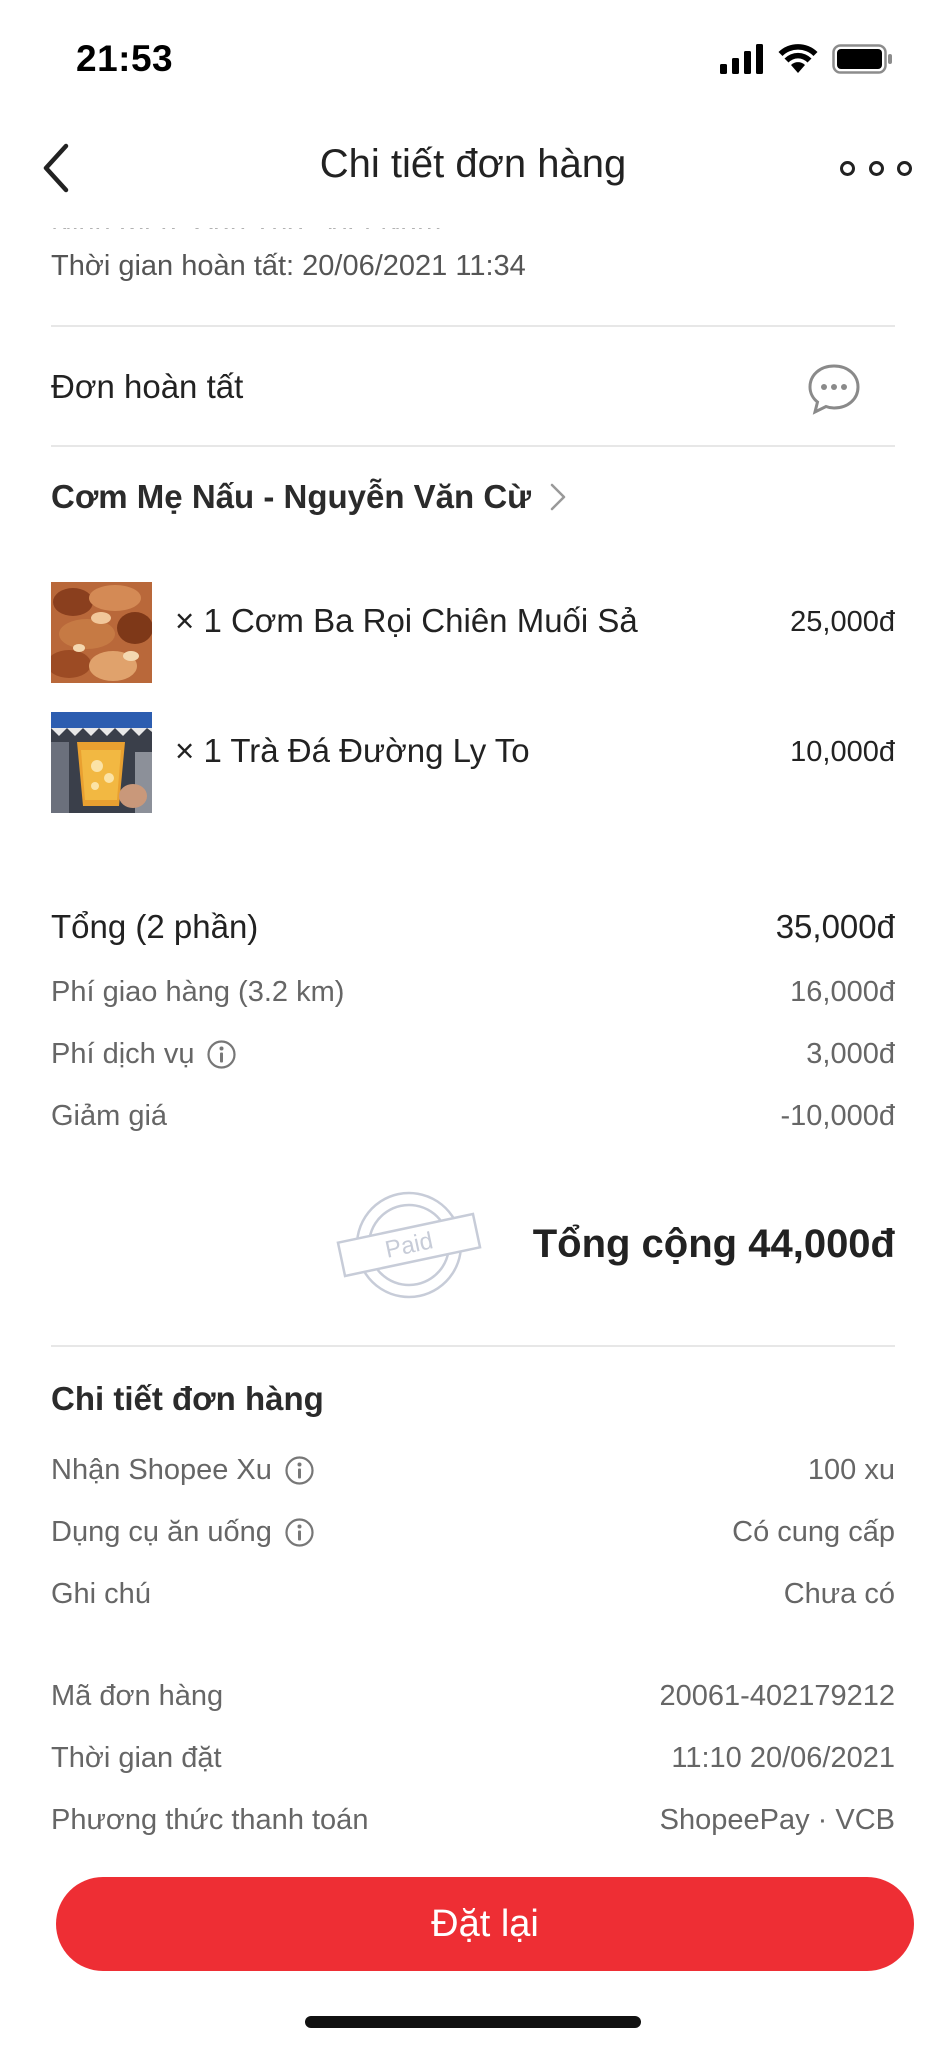  What do you see at coordinates (783, 1758) in the screenshot?
I see `order-time-value: 11:10 20/06/2021` at bounding box center [783, 1758].